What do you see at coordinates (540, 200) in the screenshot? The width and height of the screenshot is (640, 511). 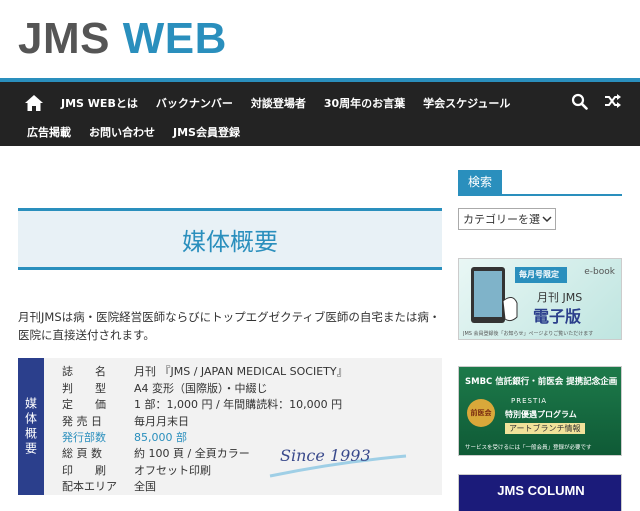 I see `sidebar: 検索 カテゴリーを選` at bounding box center [540, 200].